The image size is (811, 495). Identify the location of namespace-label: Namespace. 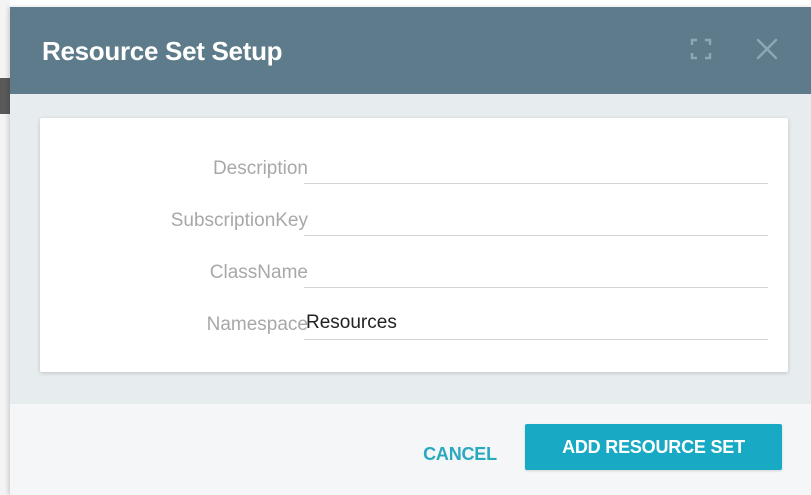
(257, 324).